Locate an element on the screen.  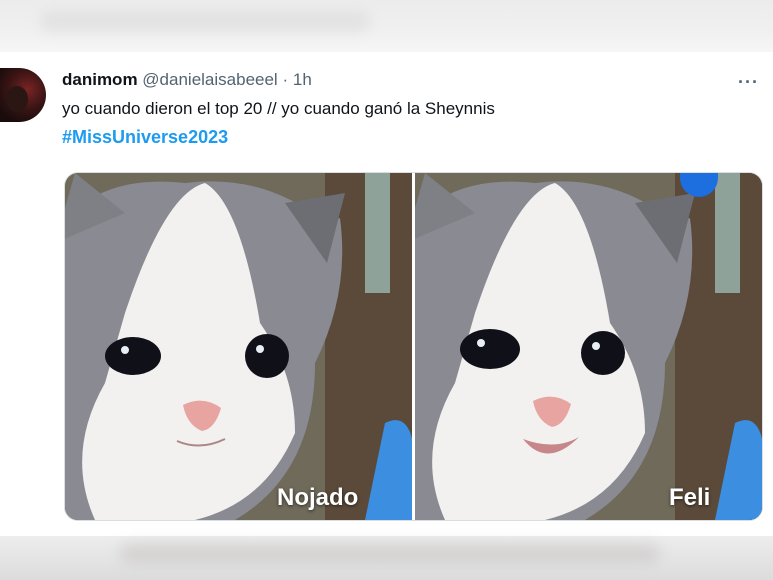
more-options-icon: ··· is located at coordinates (748, 82).